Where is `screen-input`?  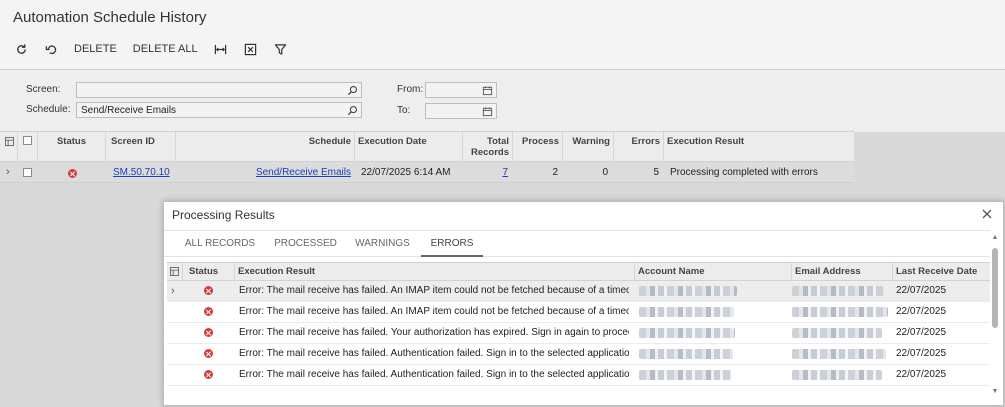 screen-input is located at coordinates (219, 90).